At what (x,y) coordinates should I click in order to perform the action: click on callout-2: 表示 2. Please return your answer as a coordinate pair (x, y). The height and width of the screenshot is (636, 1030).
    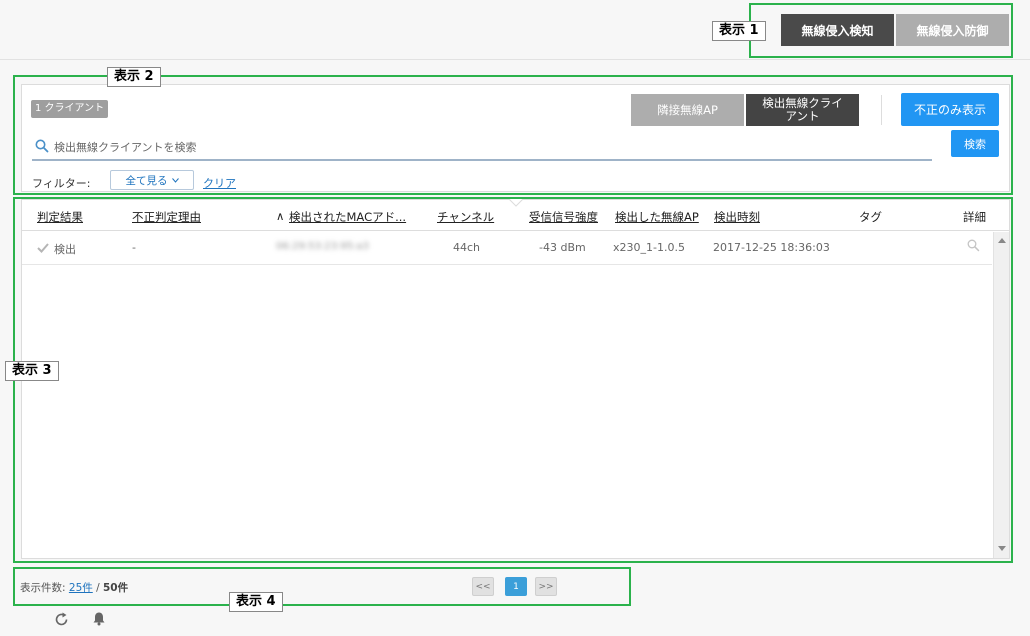
    Looking at the image, I should click on (134, 77).